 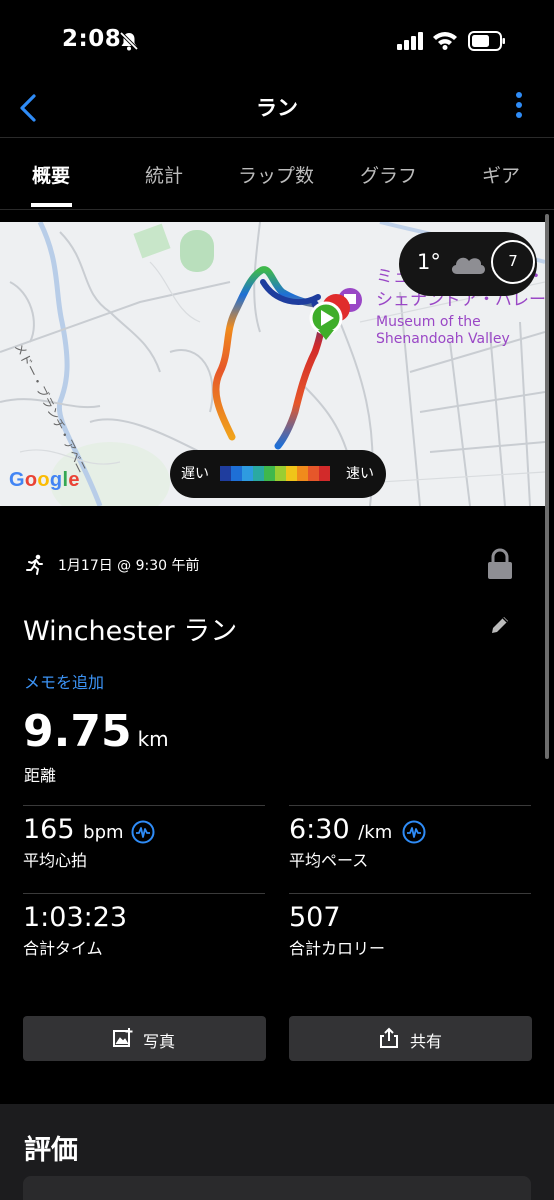 I want to click on share-button: 共有, so click(x=410, y=1038).